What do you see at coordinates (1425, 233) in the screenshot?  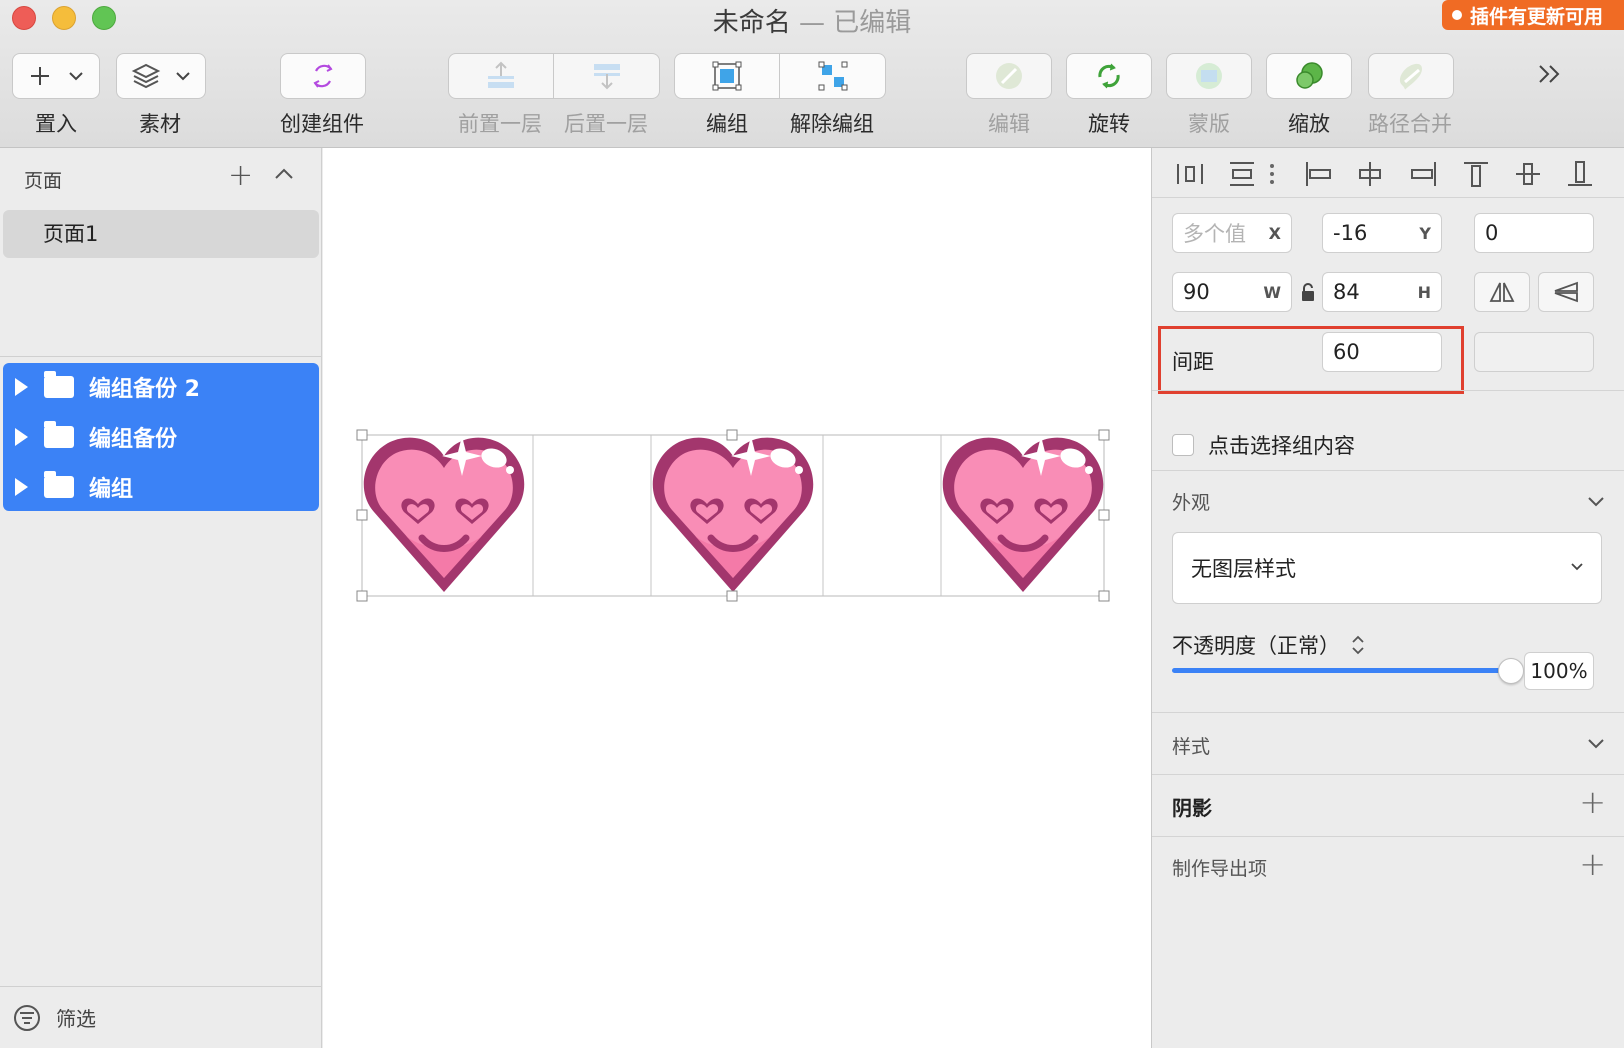 I see `y-suffix: Y` at bounding box center [1425, 233].